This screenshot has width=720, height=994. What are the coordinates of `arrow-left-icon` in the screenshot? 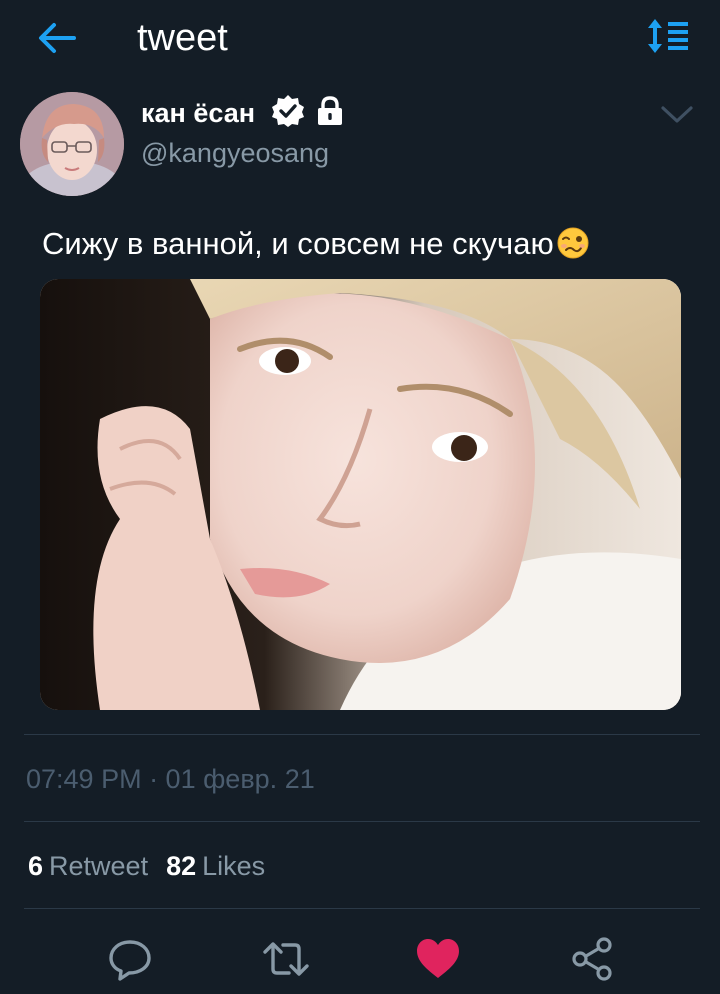 It's located at (57, 38).